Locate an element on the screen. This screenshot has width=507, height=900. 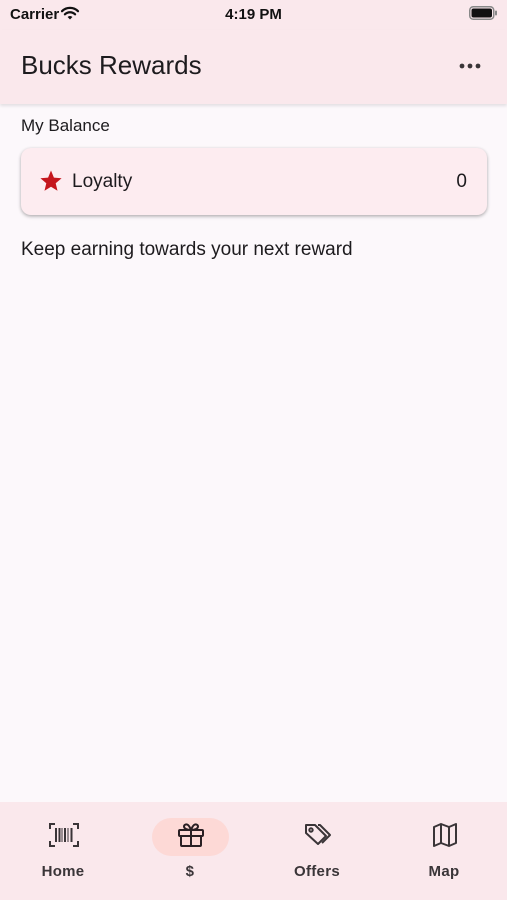
nav-pill-rewards is located at coordinates (190, 837).